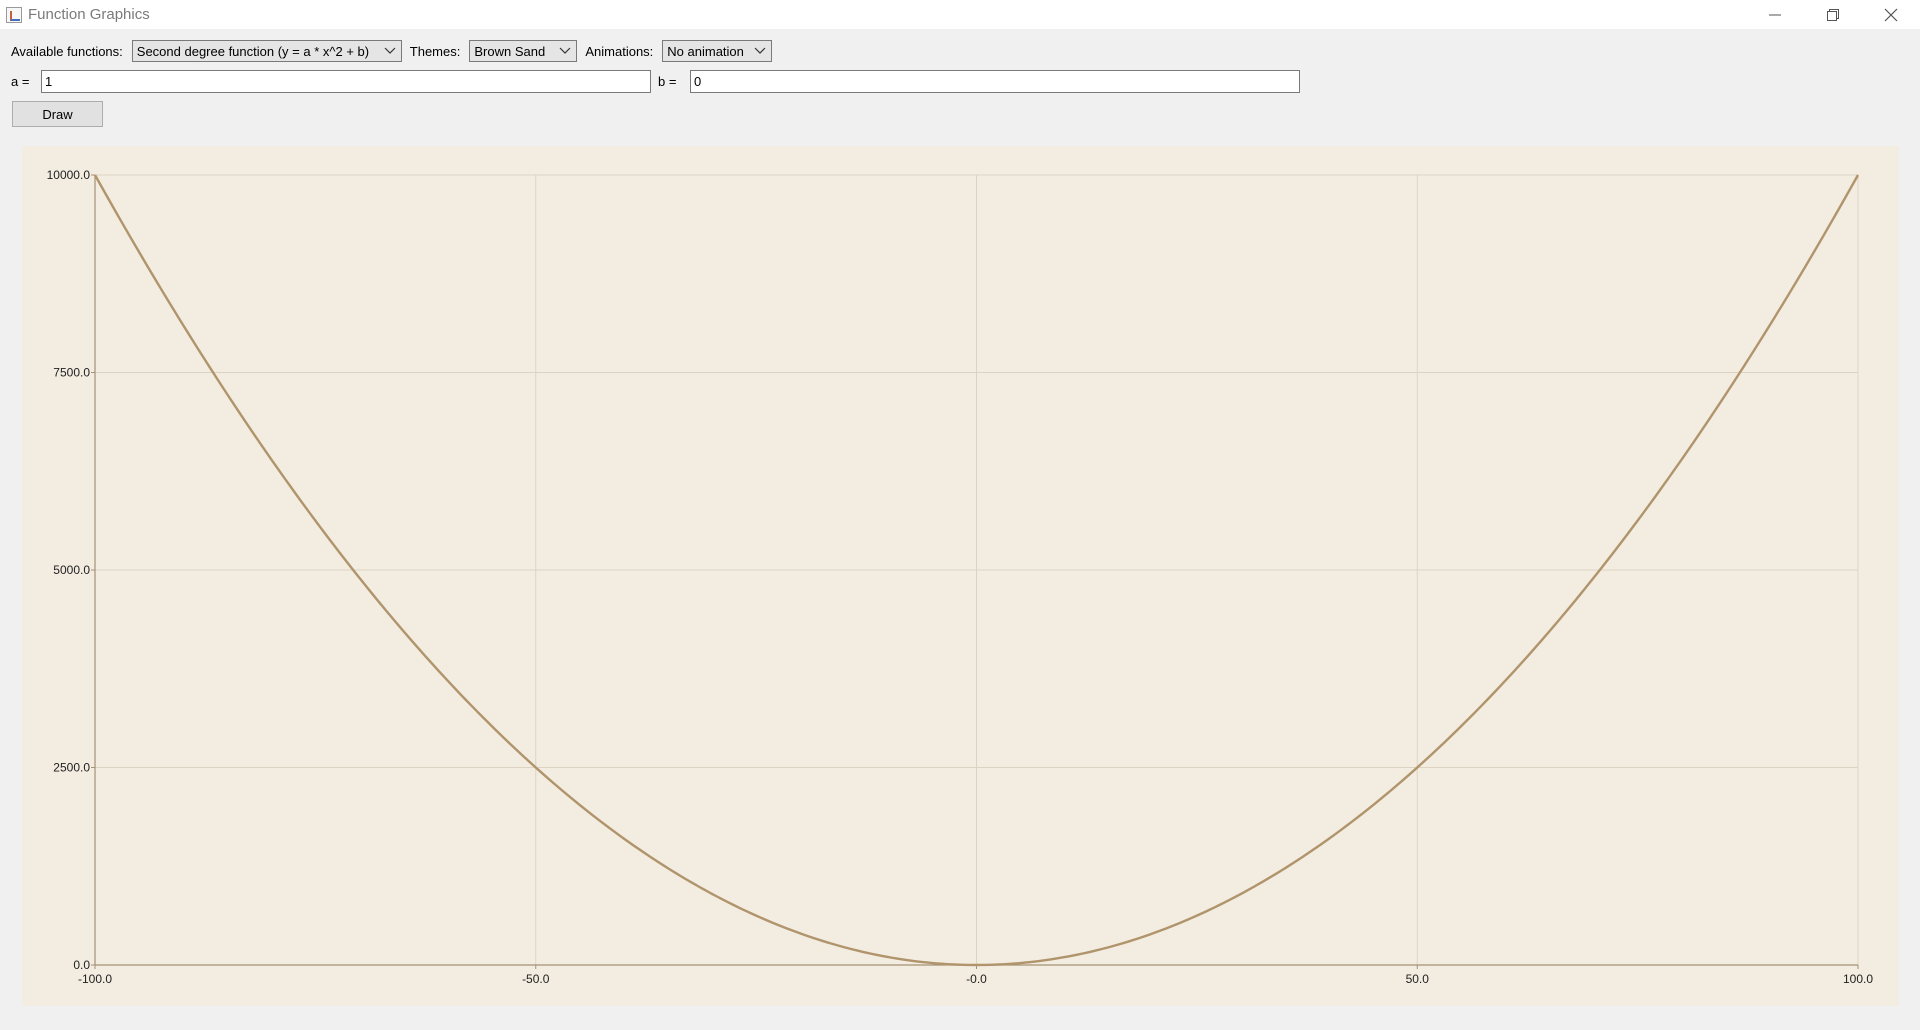  Describe the element at coordinates (71, 768) in the screenshot. I see `y-tick-label: 2500.0` at that location.